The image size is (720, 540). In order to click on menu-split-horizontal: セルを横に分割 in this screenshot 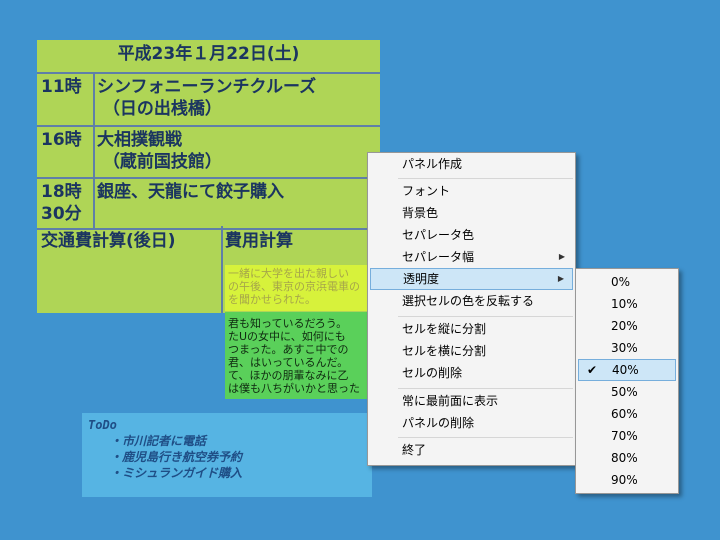, I will do `click(471, 351)`.